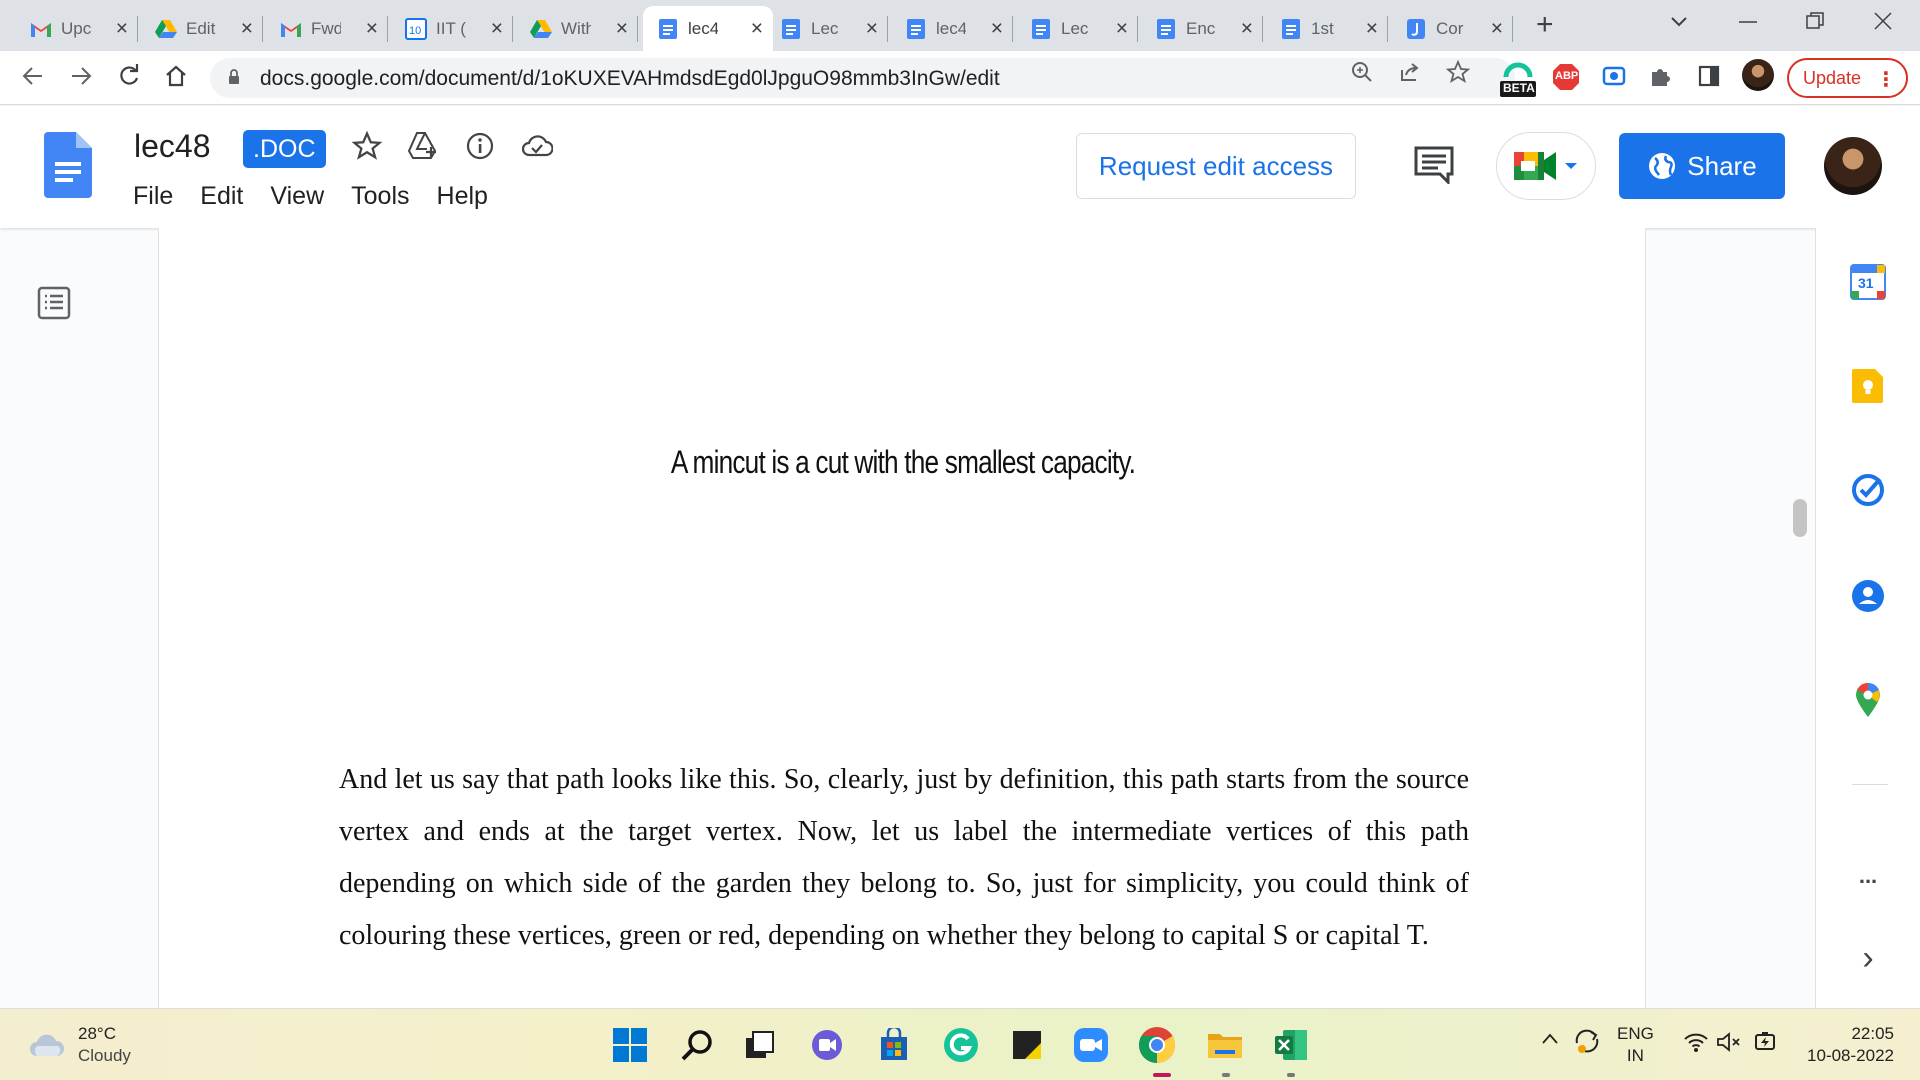  I want to click on tab-title: Cor, so click(1450, 28).